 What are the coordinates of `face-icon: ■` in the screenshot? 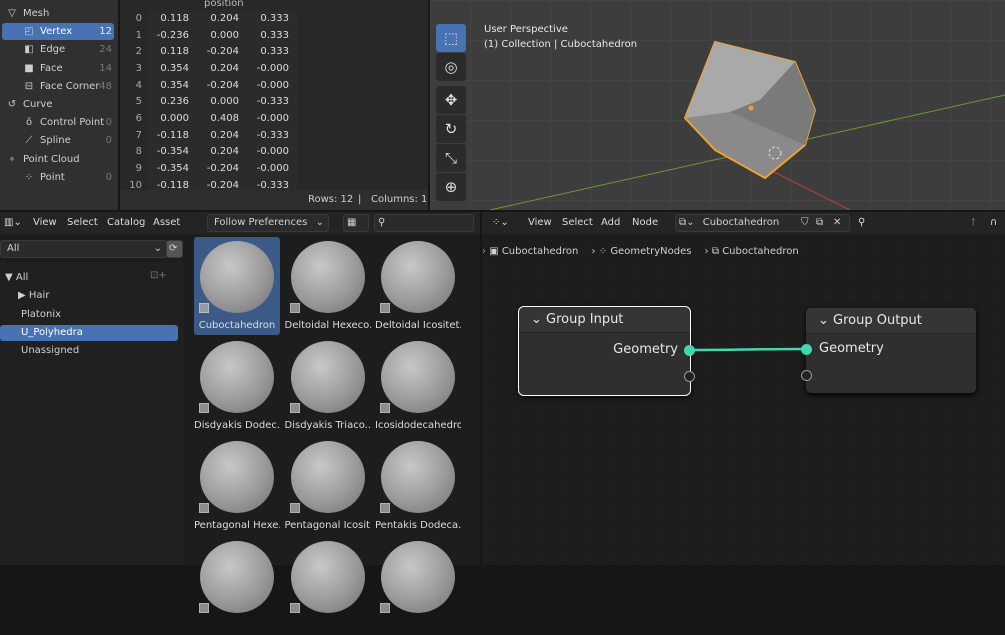 It's located at (29, 68).